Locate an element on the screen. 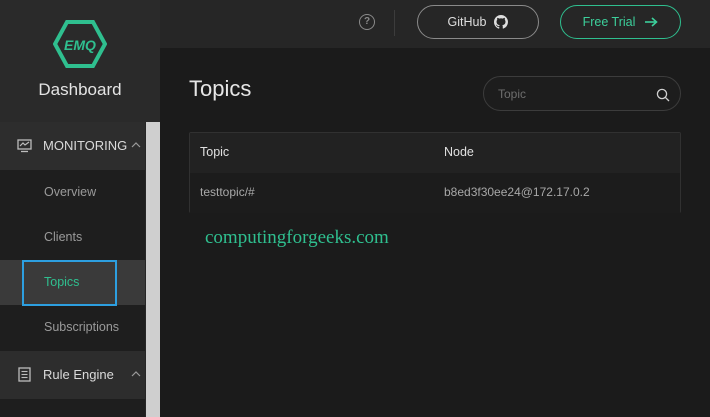  free-trial-button-label: Free Trial is located at coordinates (609, 22).